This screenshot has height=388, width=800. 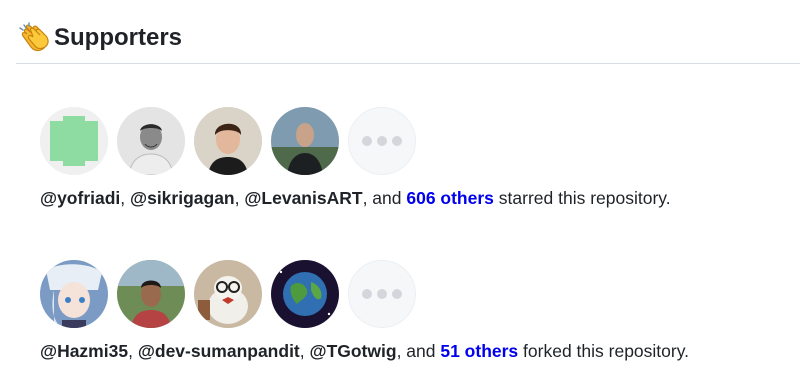 What do you see at coordinates (303, 198) in the screenshot?
I see `user-link: @LevanisART` at bounding box center [303, 198].